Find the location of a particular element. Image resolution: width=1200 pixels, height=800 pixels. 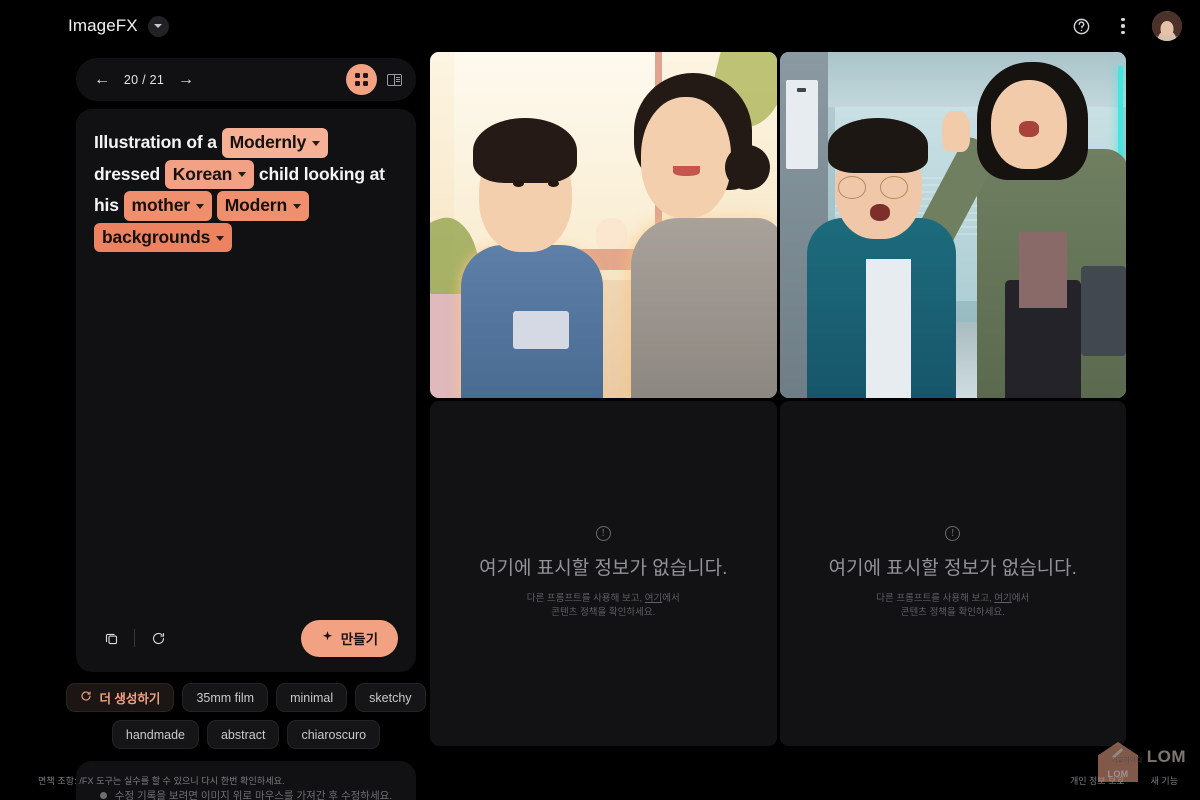

chip-label: Korean is located at coordinates (202, 173).